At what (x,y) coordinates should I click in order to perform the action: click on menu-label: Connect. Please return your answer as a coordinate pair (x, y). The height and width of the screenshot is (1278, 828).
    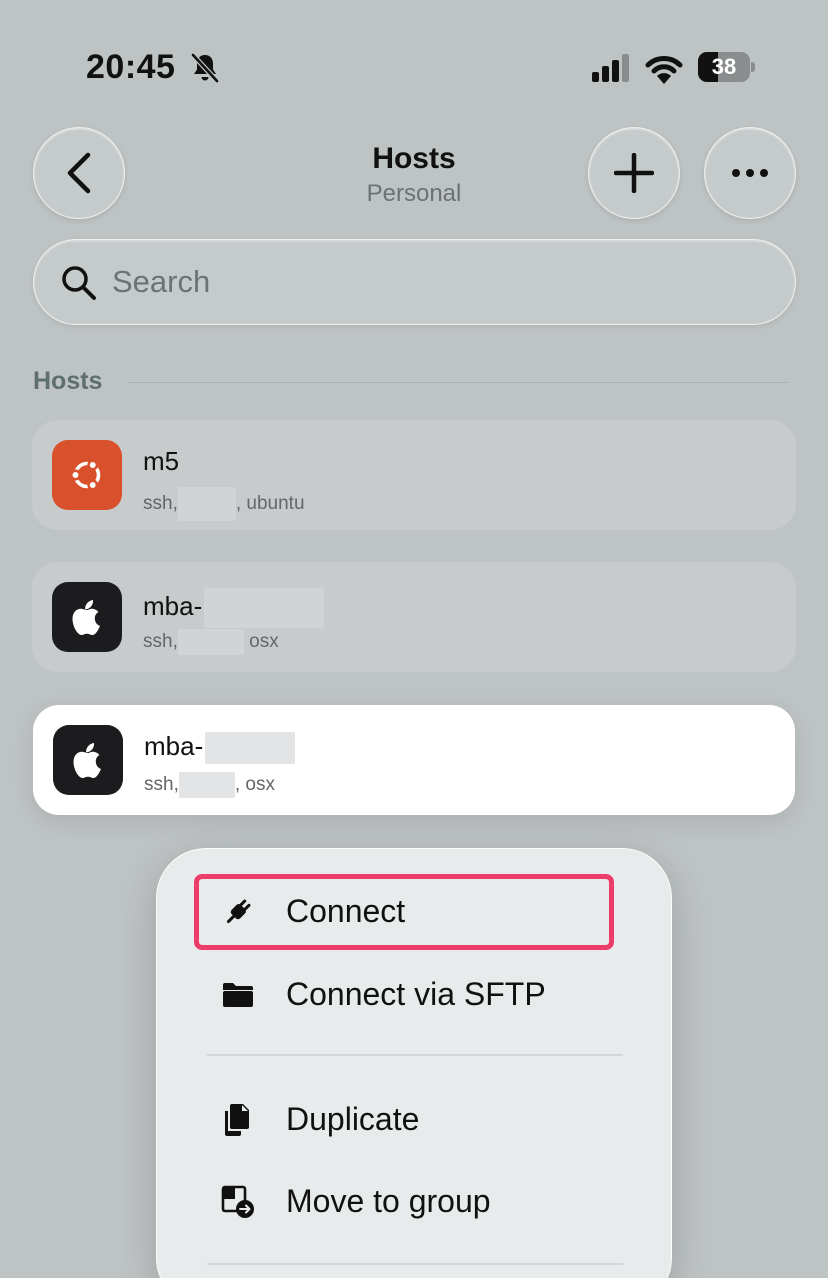
    Looking at the image, I should click on (346, 911).